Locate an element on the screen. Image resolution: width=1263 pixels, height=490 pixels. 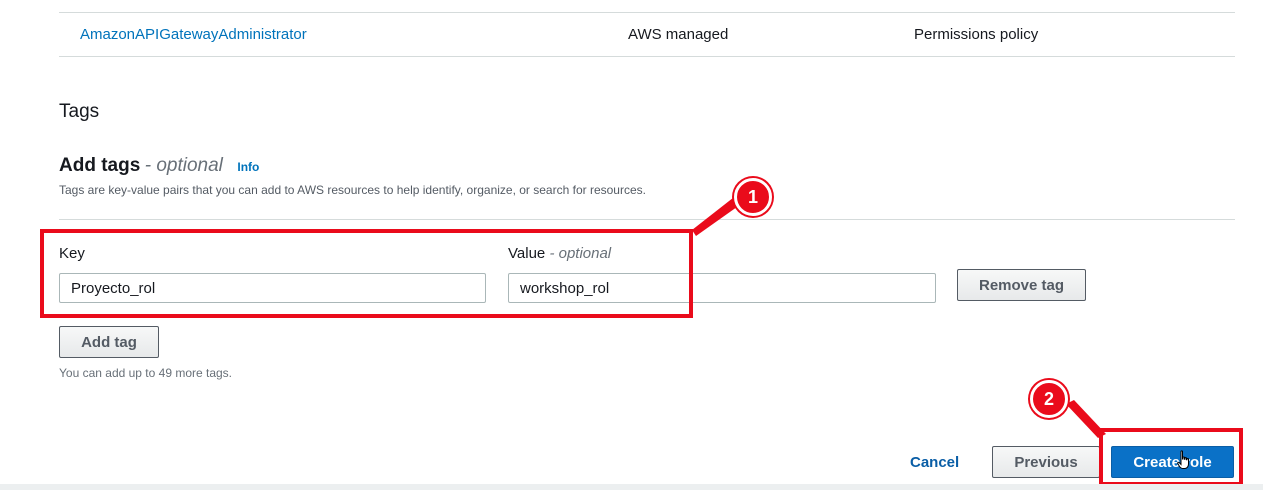
add-tag-label: Add tag is located at coordinates (109, 342).